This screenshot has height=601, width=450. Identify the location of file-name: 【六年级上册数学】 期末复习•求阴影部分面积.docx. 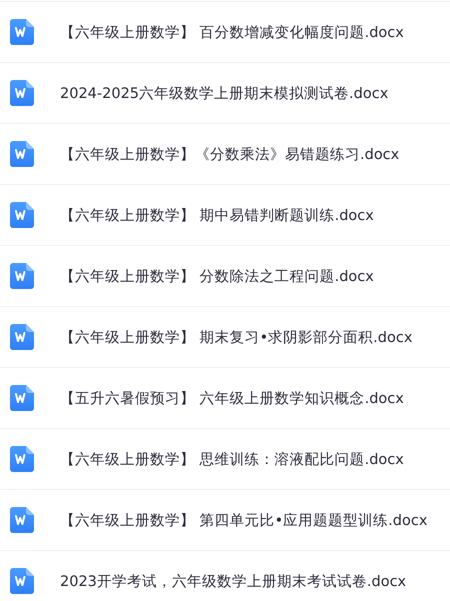
(236, 337).